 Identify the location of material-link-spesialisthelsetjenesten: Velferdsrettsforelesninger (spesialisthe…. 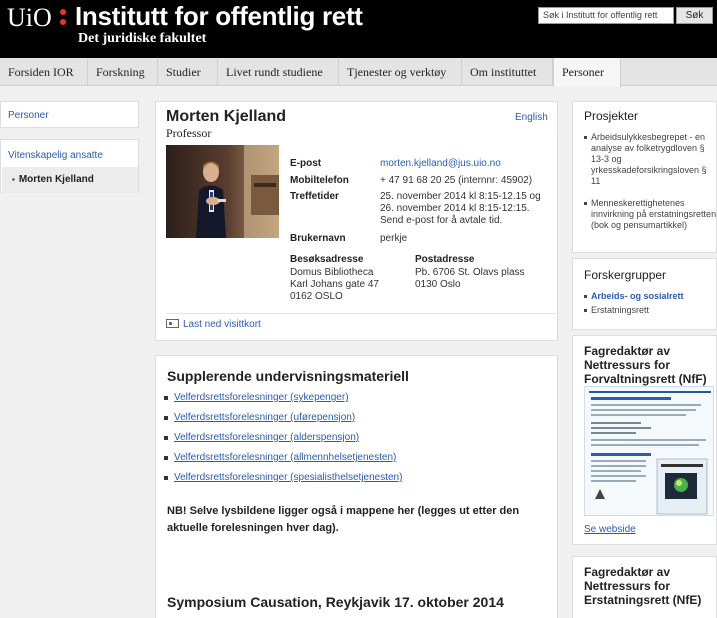
(282, 477).